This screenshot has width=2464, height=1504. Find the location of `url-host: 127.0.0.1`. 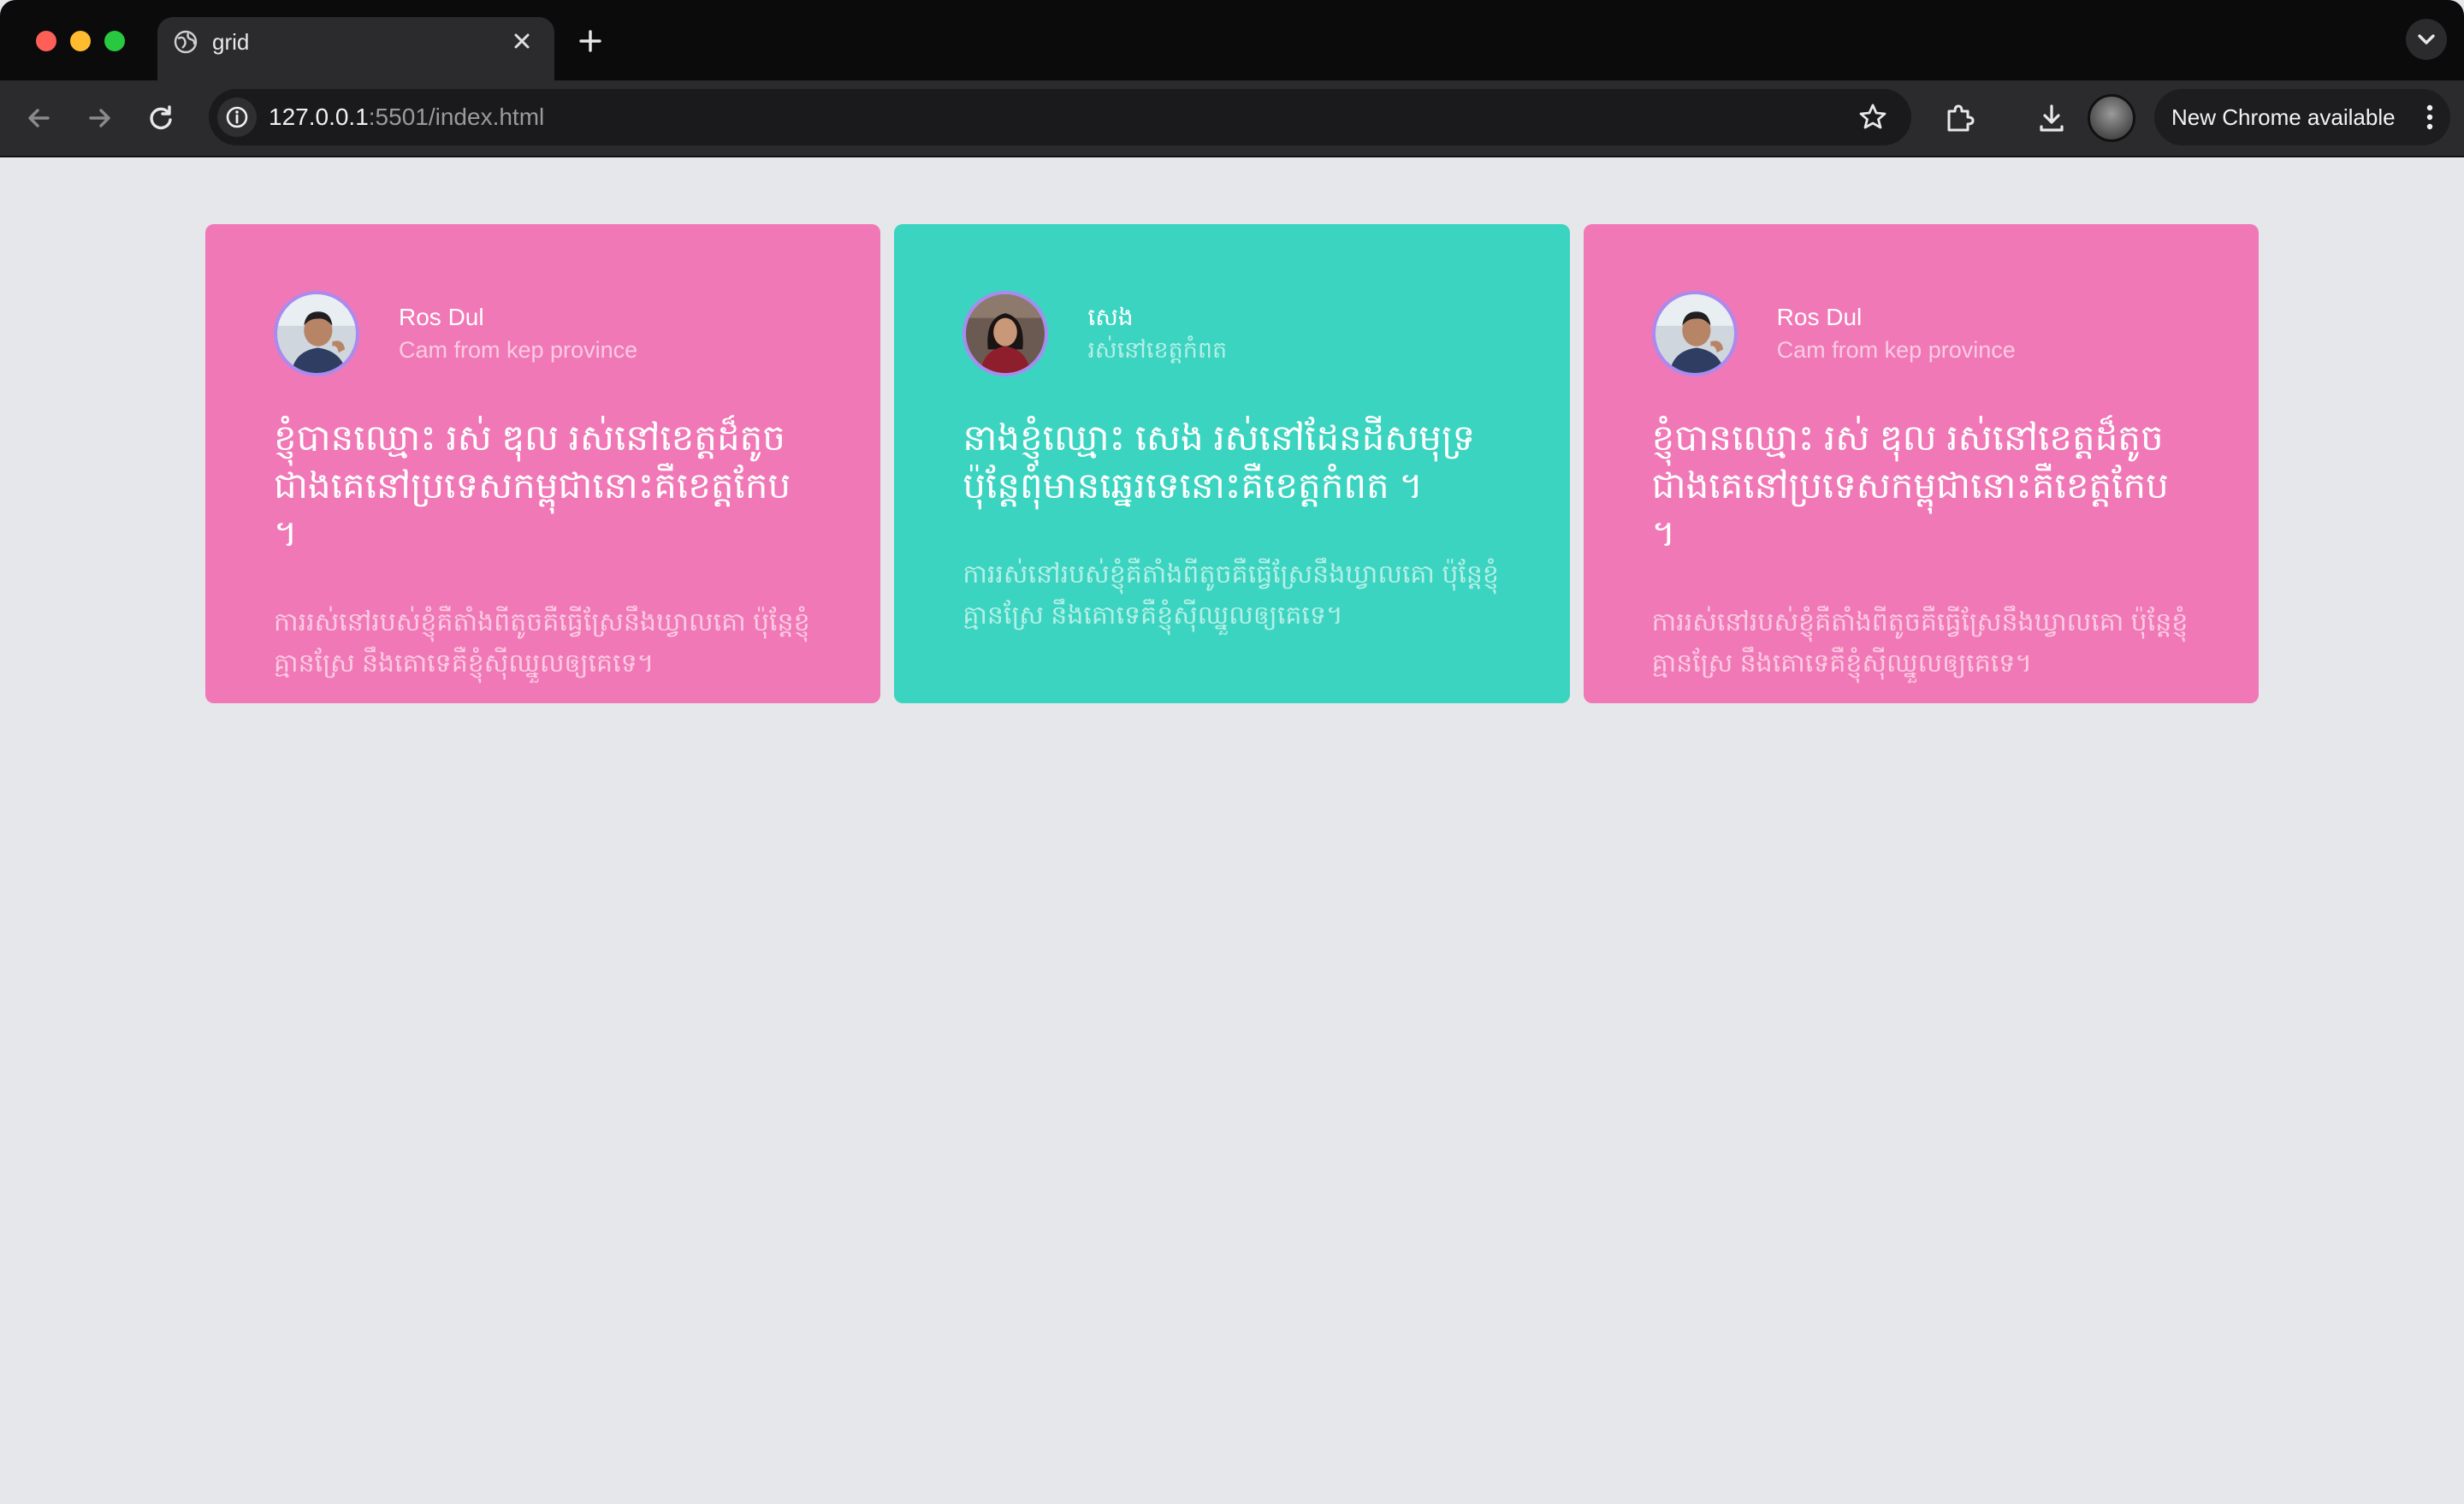

url-host: 127.0.0.1 is located at coordinates (319, 117).